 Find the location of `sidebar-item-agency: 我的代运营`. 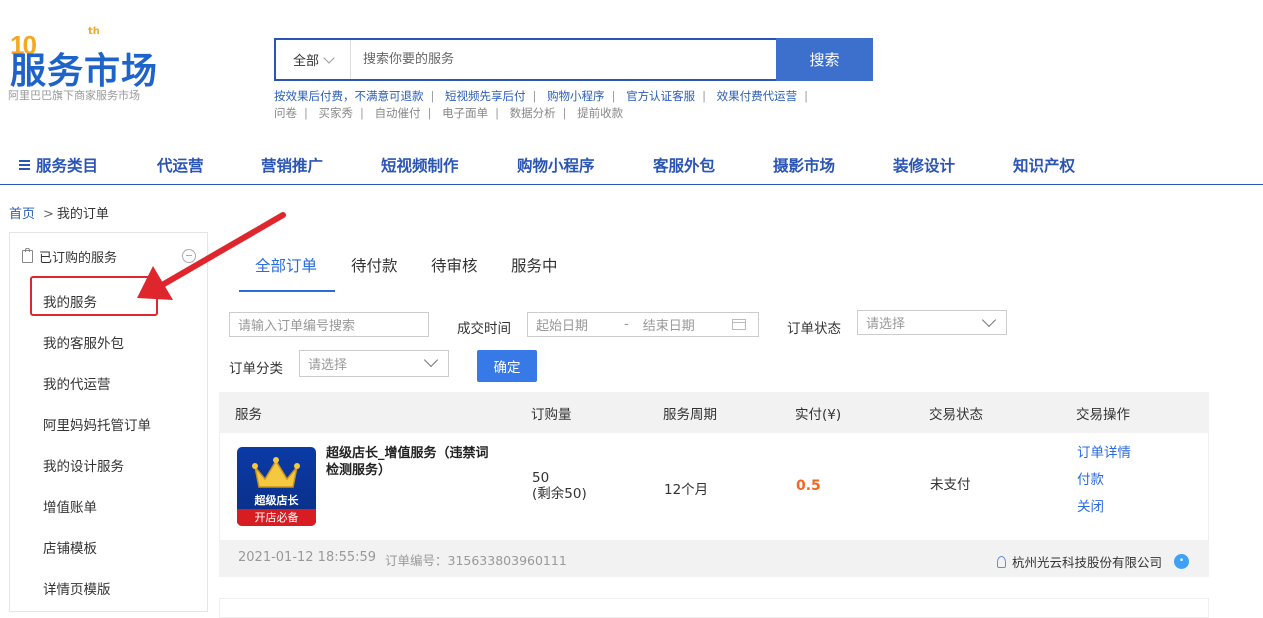

sidebar-item-agency: 我的代运营 is located at coordinates (77, 383).